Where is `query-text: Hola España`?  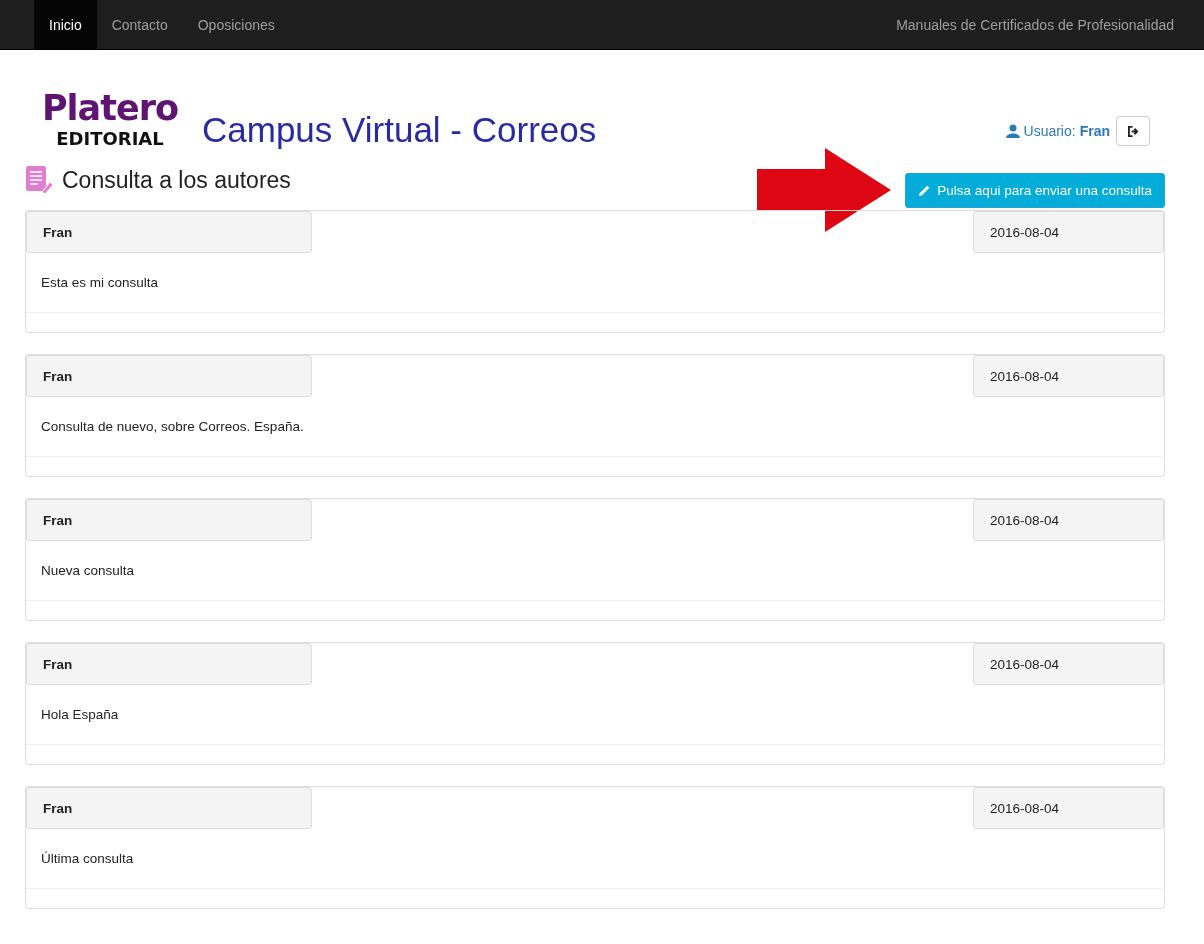 query-text: Hola España is located at coordinates (80, 714).